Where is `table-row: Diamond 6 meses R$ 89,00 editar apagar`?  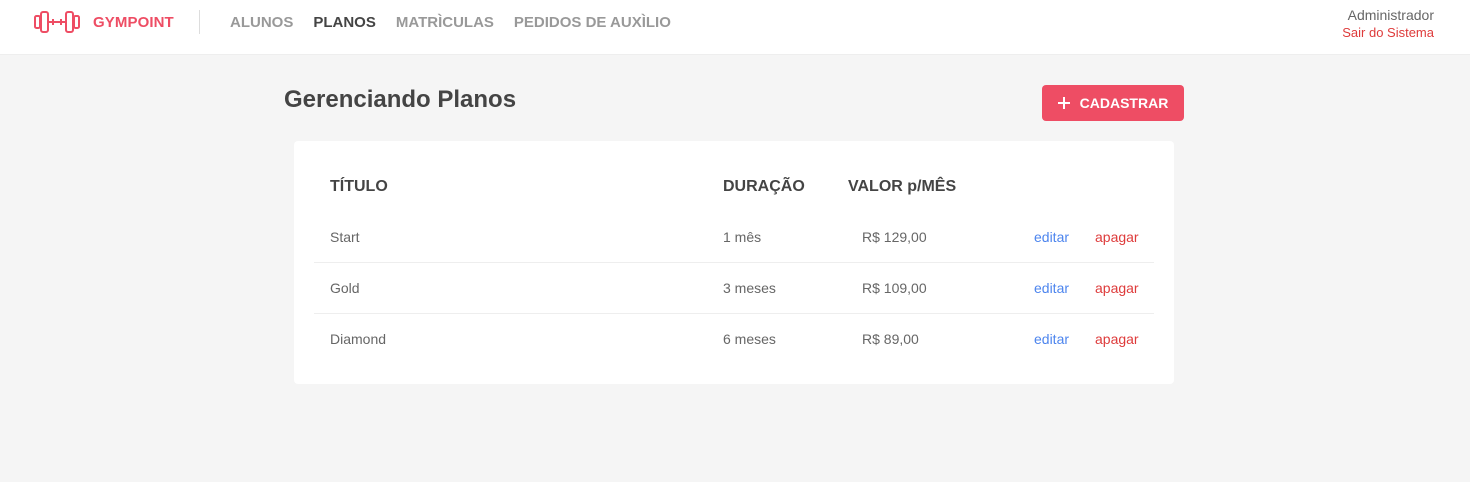
table-row: Diamond 6 meses R$ 89,00 editar apagar is located at coordinates (734, 339).